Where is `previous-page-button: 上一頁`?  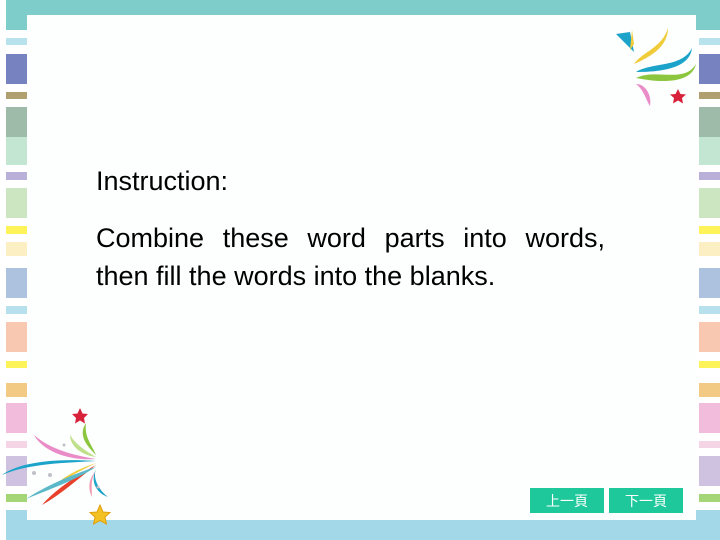
previous-page-button: 上一頁 is located at coordinates (567, 500).